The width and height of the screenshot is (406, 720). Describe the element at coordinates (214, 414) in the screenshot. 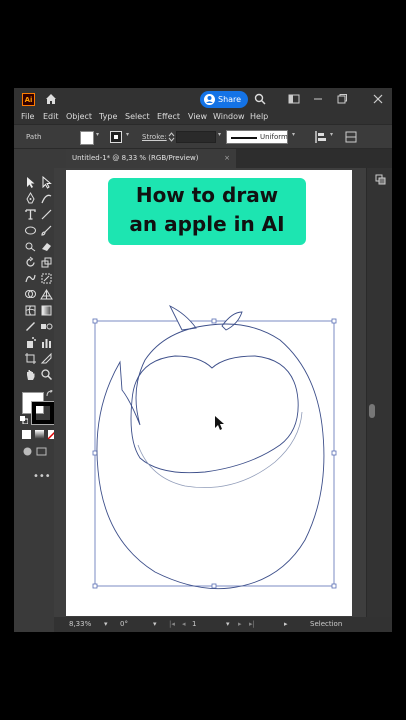

I see `apple-inner-path` at that location.